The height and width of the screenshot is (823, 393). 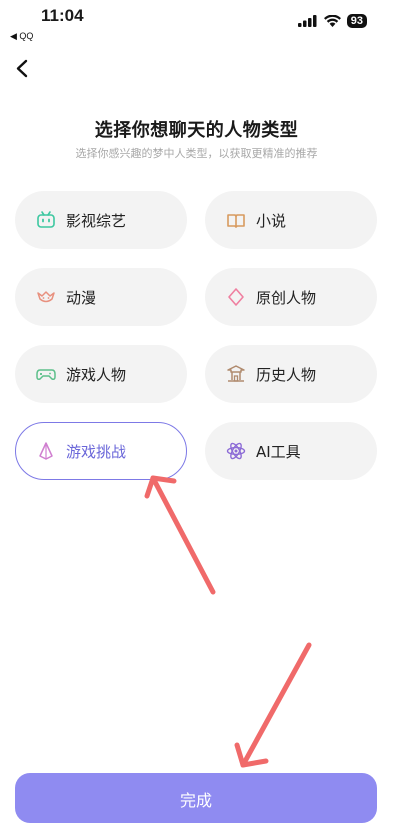 I want to click on status-bar: 11:04 ◀ QQ 93, so click(x=196, y=22).